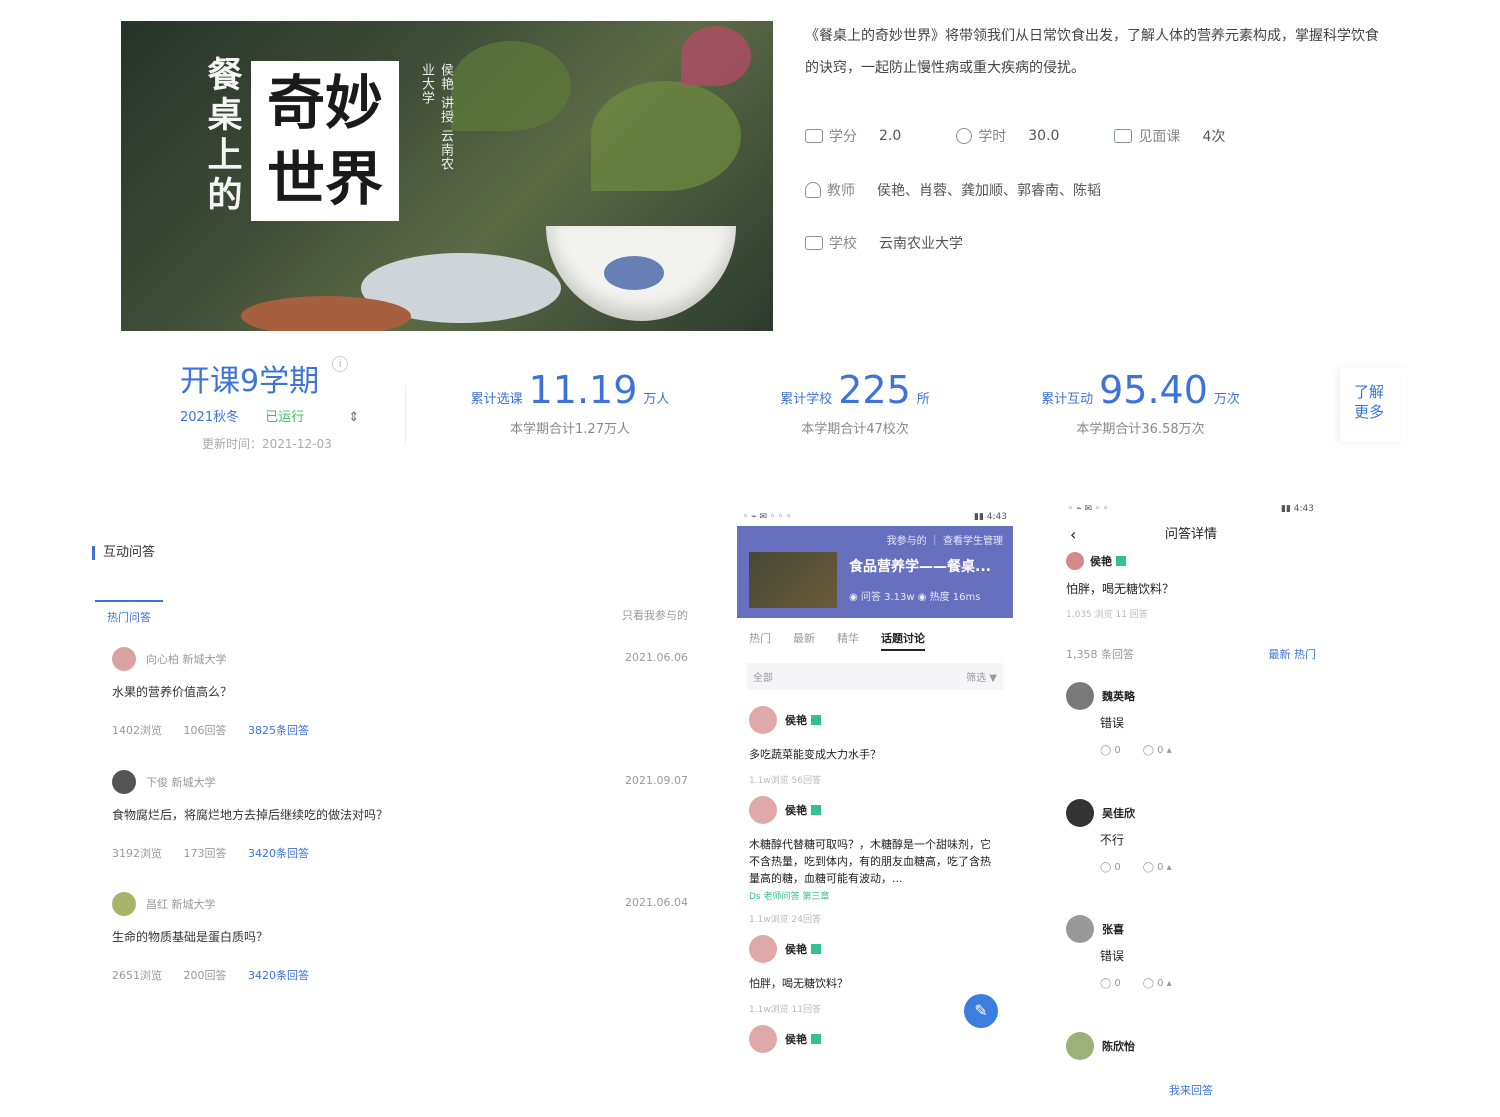 This screenshot has width=1500, height=1117. I want to click on answer-button: 我来回答, so click(1191, 1090).